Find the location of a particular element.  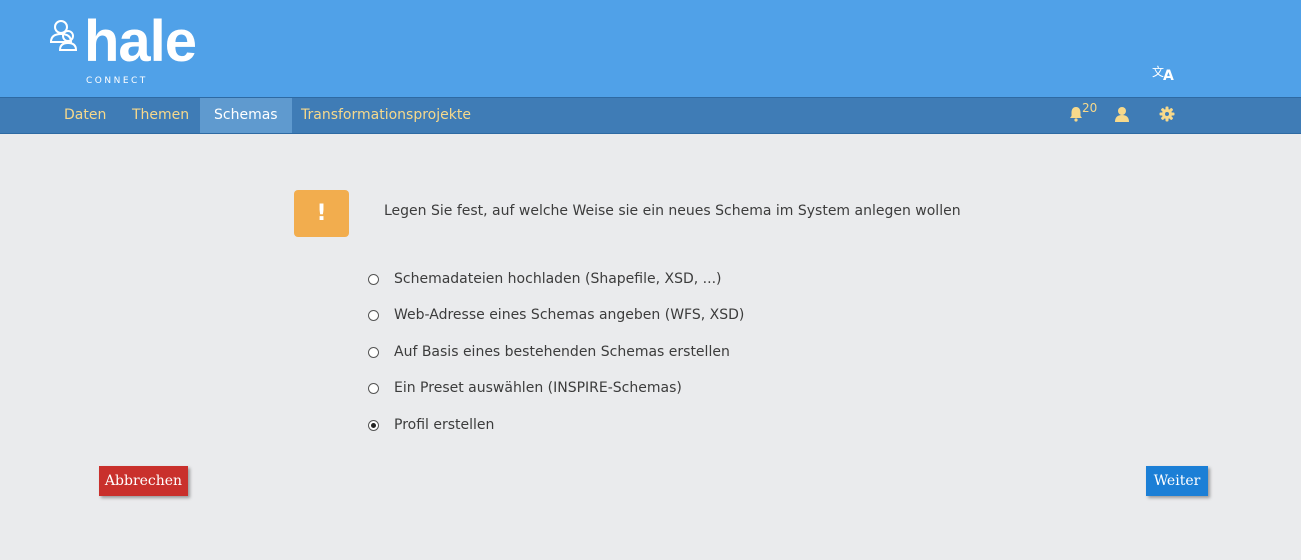

option-label: Profil erstellen is located at coordinates (444, 425).